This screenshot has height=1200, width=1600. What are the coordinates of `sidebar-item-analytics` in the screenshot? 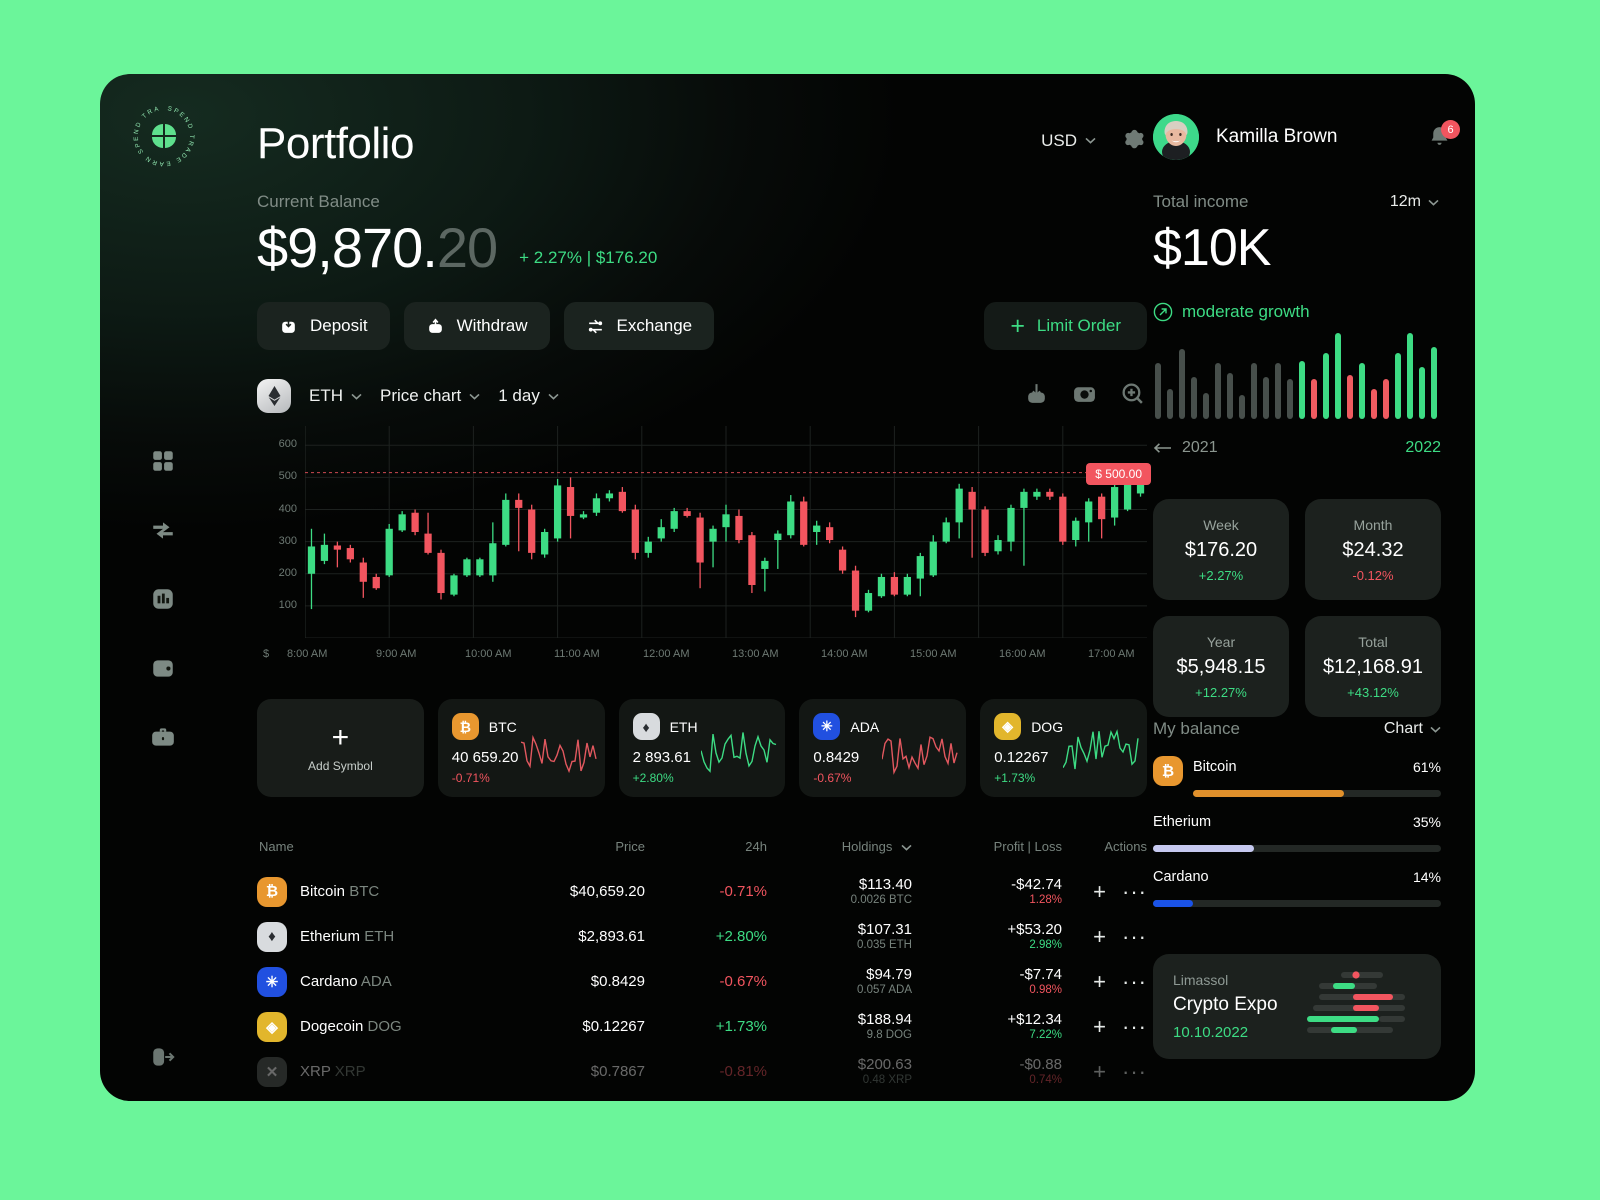 It's located at (163, 601).